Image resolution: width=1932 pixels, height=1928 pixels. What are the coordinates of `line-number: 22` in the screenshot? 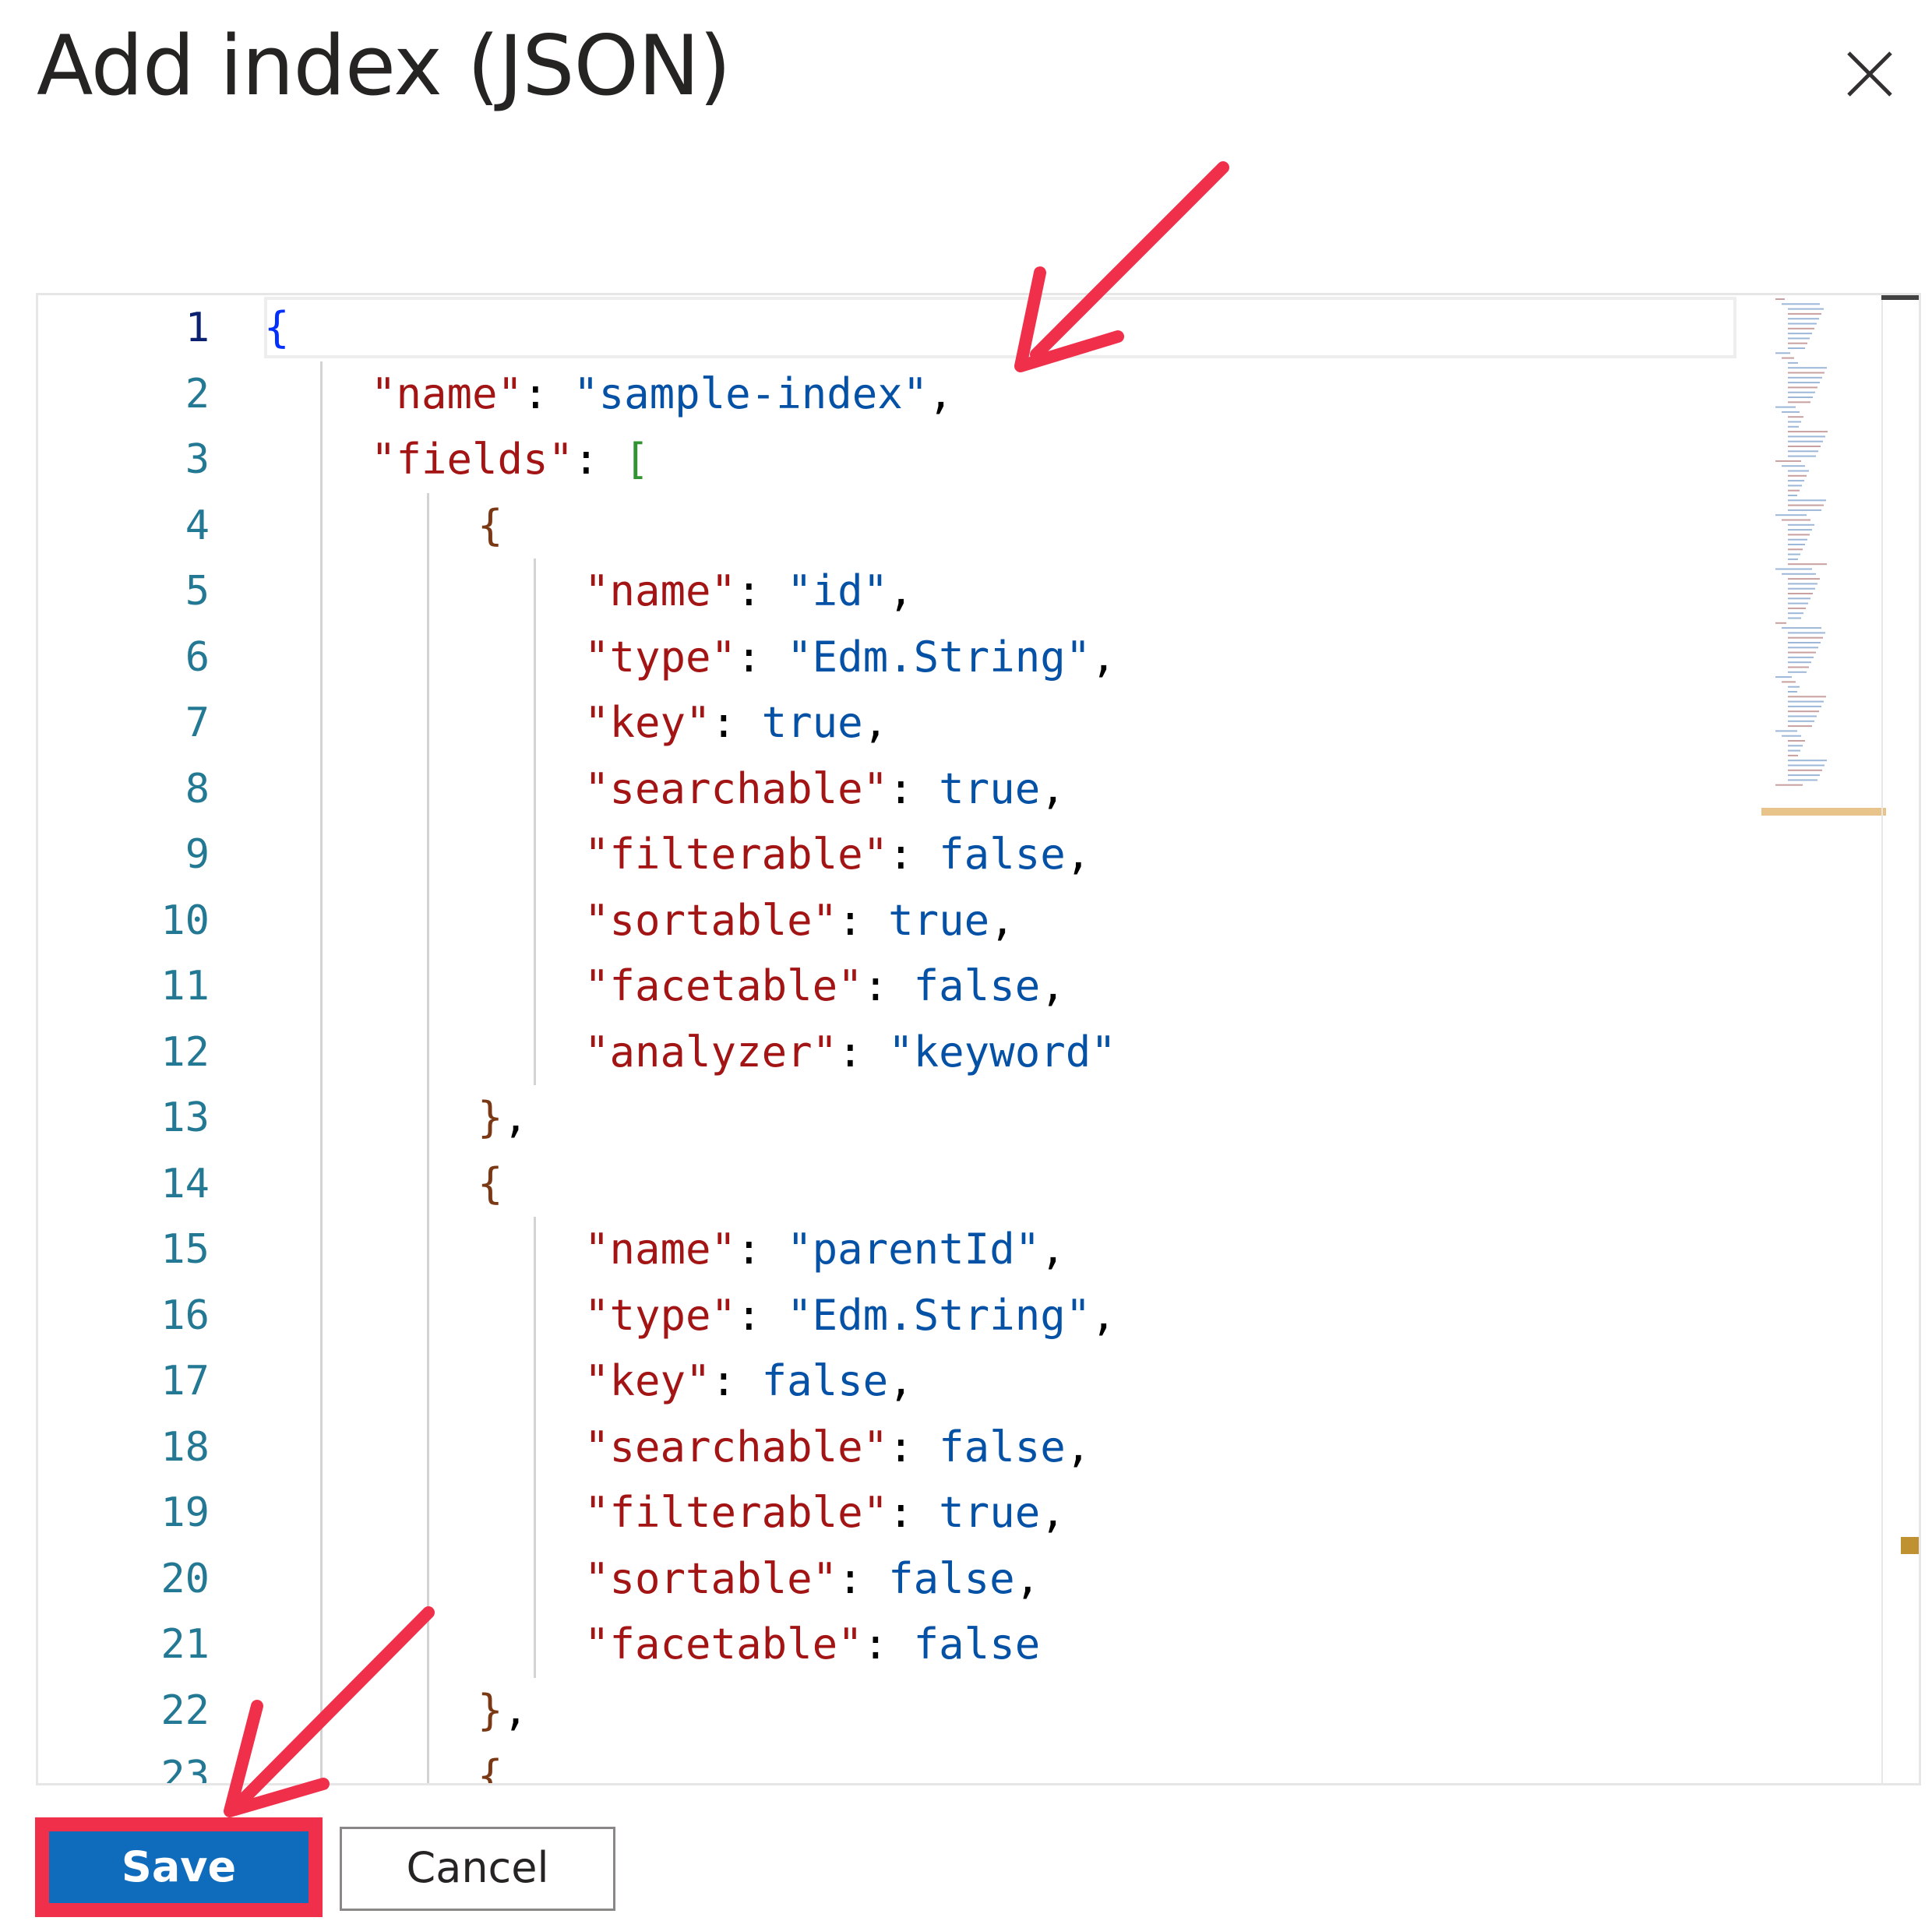 It's located at (185, 1711).